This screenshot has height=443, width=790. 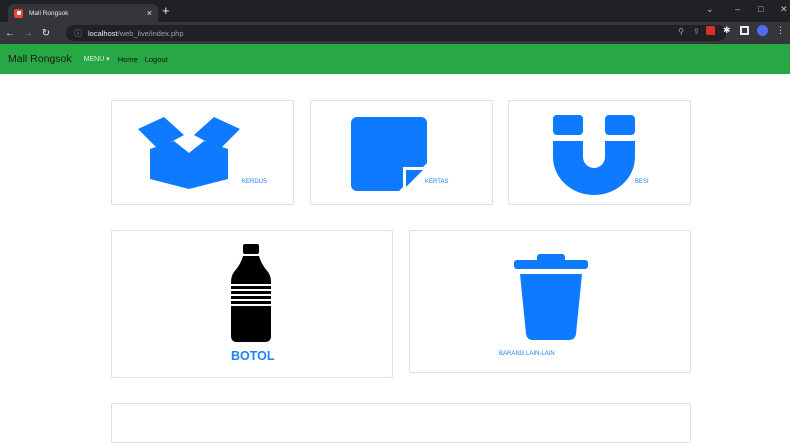 I want to click on browser-tabstrip: Mall Rongsok × + ⌄ – □ ✕, so click(x=395, y=11).